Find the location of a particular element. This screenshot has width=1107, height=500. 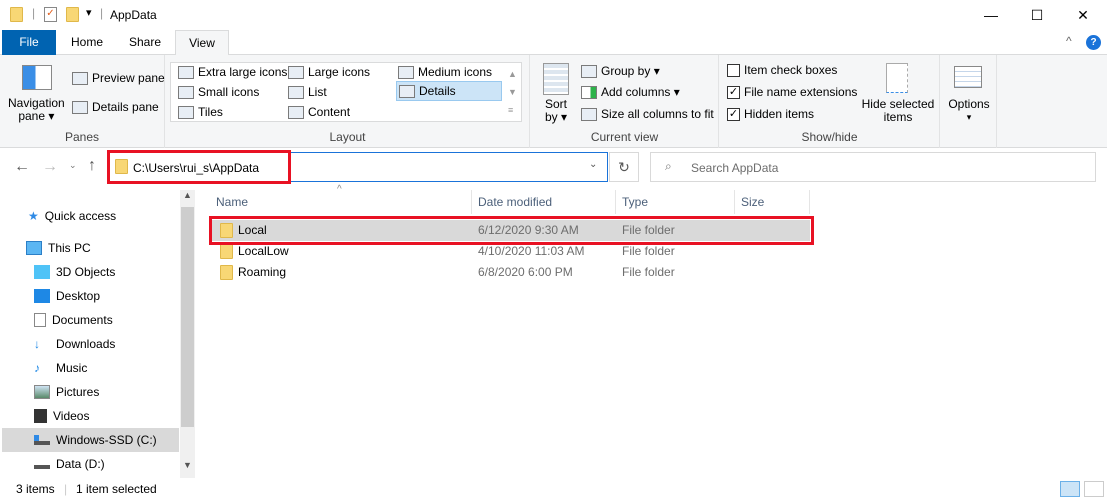

status-bar: 3 items | 1 item selected is located at coordinates (553, 489).